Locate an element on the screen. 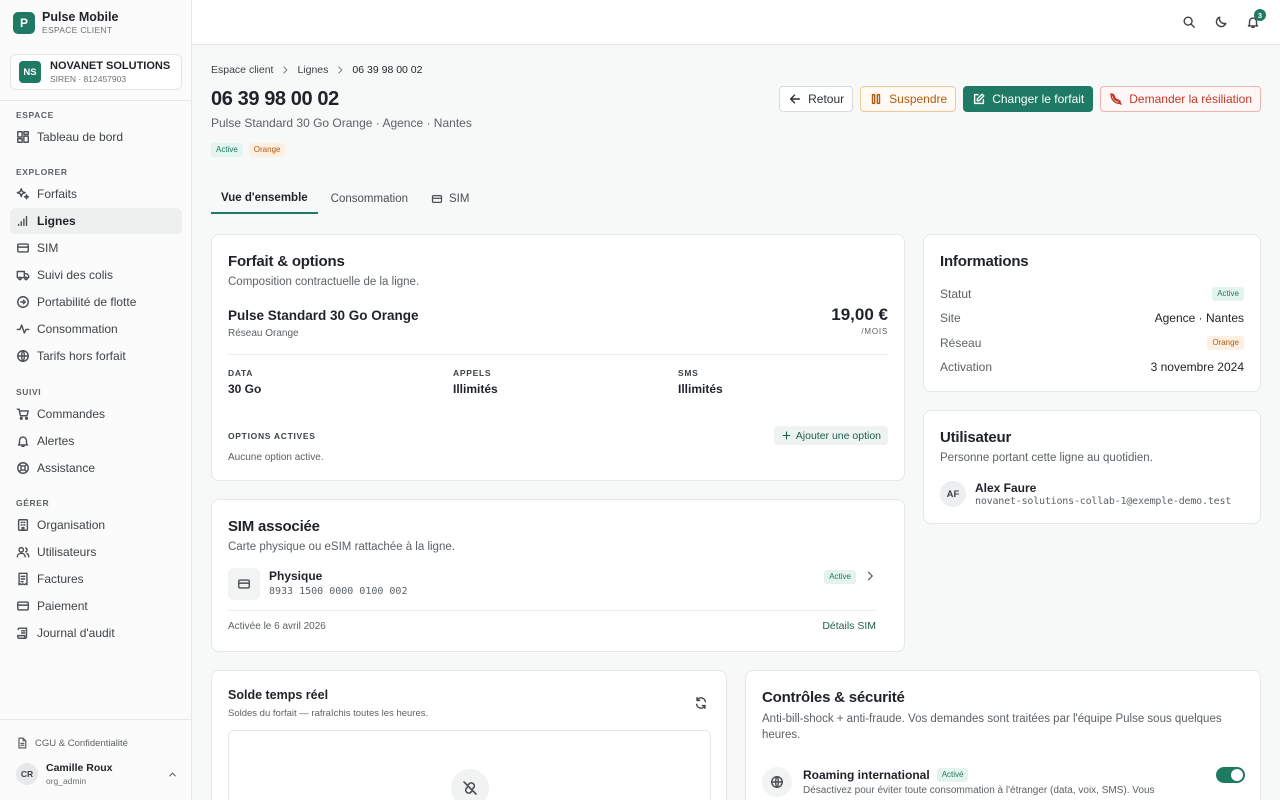 The height and width of the screenshot is (800, 1280). sidebar-item-sim: SIM is located at coordinates (96, 248).